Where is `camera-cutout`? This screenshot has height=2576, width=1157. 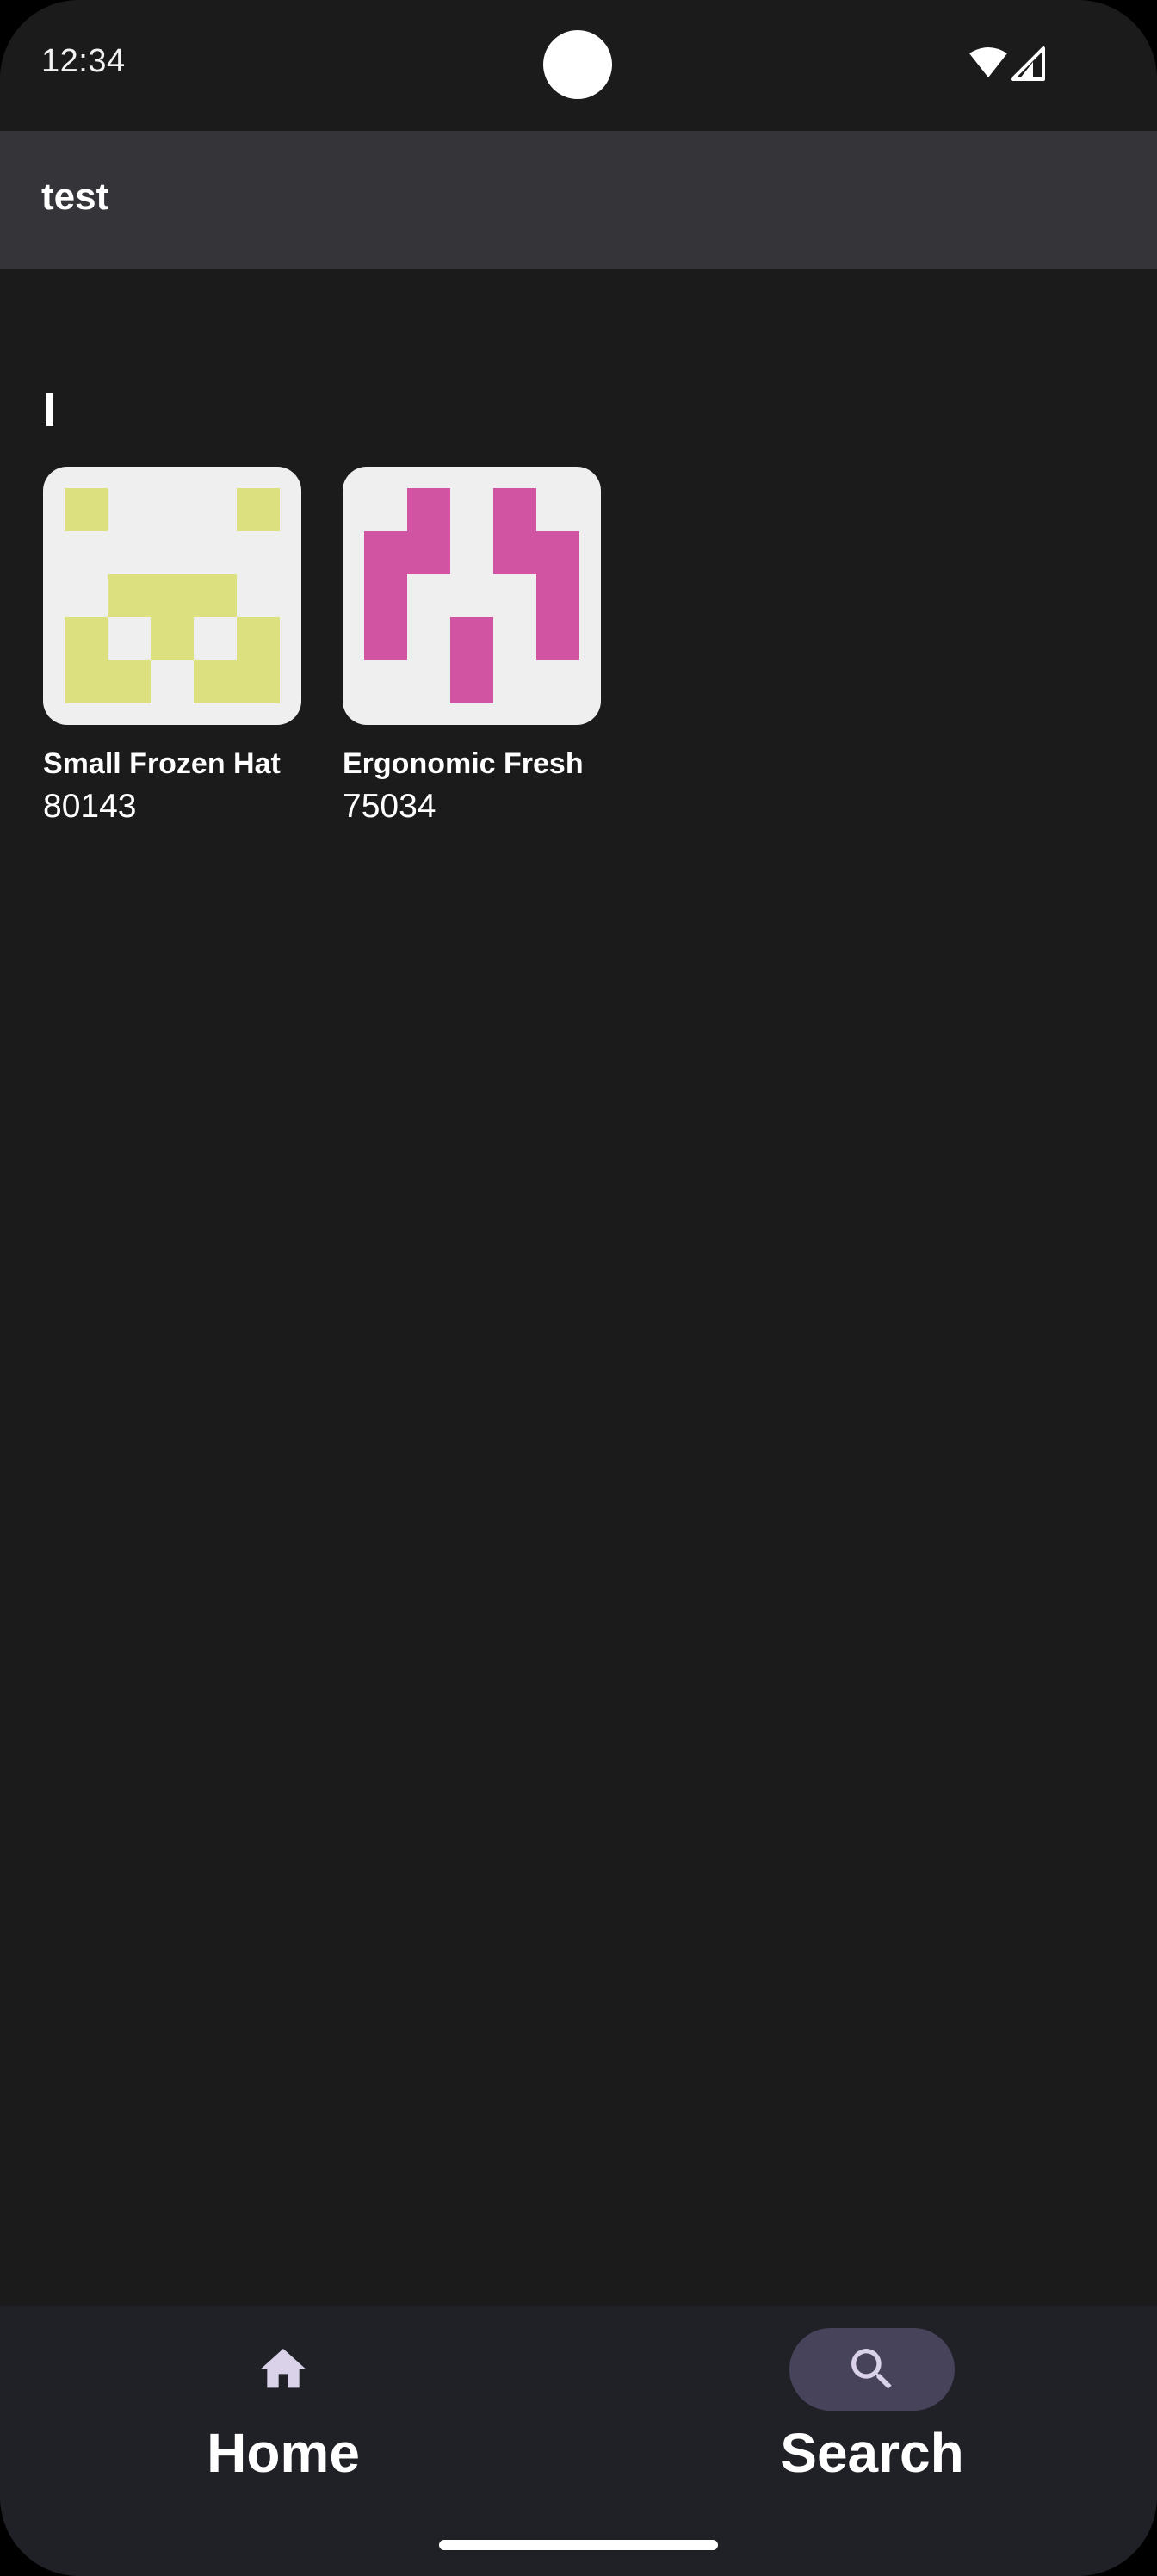 camera-cutout is located at coordinates (578, 64).